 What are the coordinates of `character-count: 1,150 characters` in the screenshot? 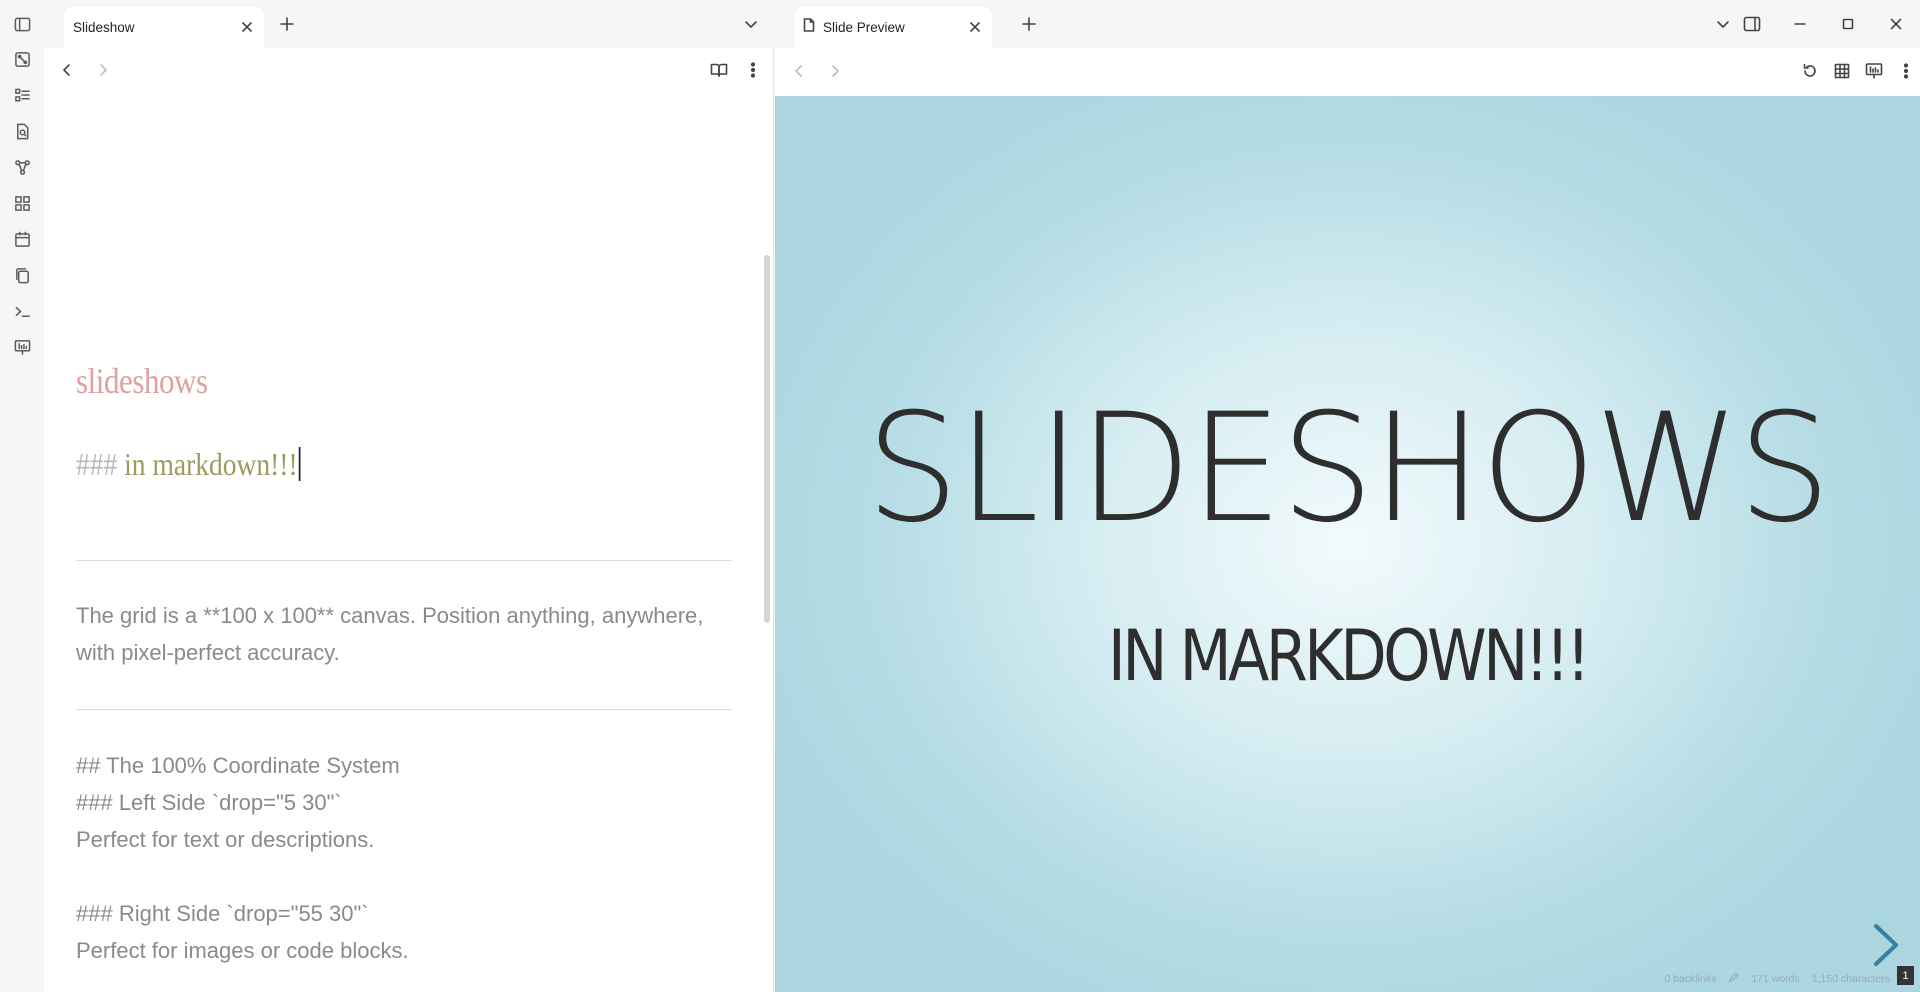 It's located at (1850, 979).